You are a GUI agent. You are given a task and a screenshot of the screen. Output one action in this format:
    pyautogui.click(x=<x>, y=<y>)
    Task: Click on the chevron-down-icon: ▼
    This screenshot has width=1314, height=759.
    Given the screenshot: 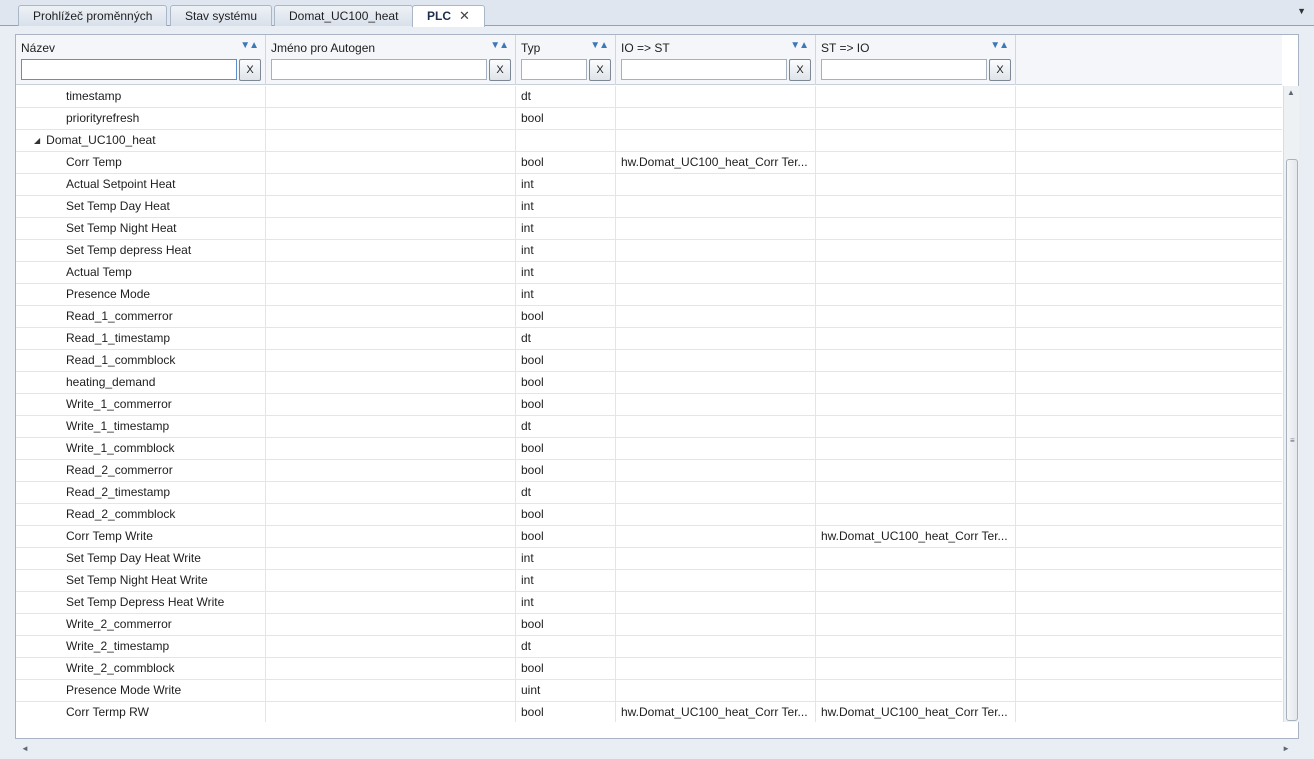 What is the action you would take?
    pyautogui.click(x=1301, y=11)
    